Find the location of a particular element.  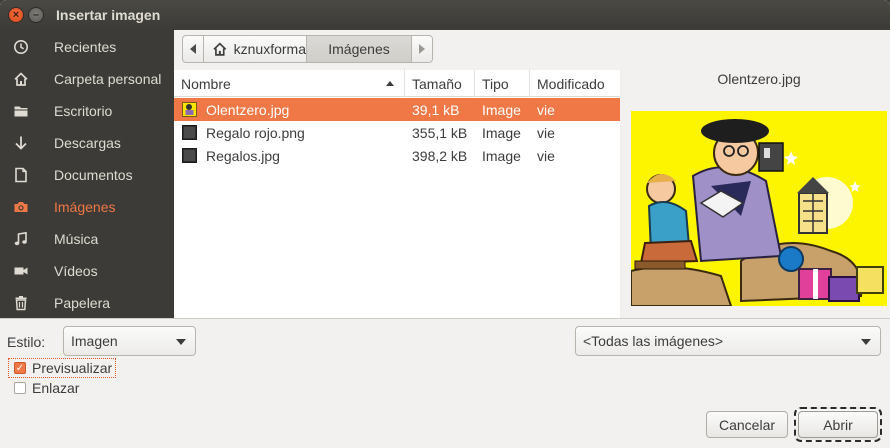

document-icon is located at coordinates (21, 175).